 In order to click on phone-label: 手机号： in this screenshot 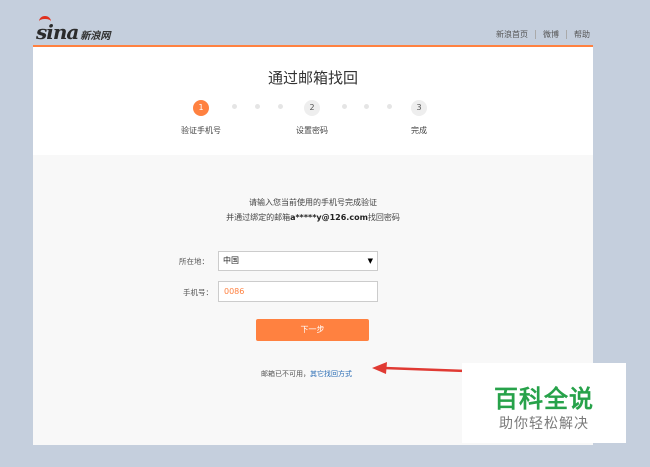, I will do `click(198, 292)`.